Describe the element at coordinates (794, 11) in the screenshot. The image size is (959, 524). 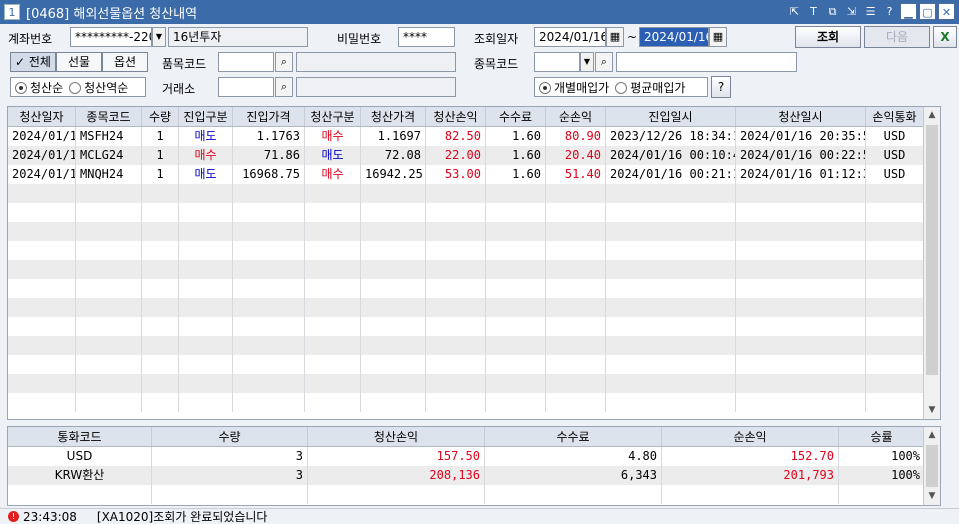
I see `link-window-icon: ⇱` at that location.